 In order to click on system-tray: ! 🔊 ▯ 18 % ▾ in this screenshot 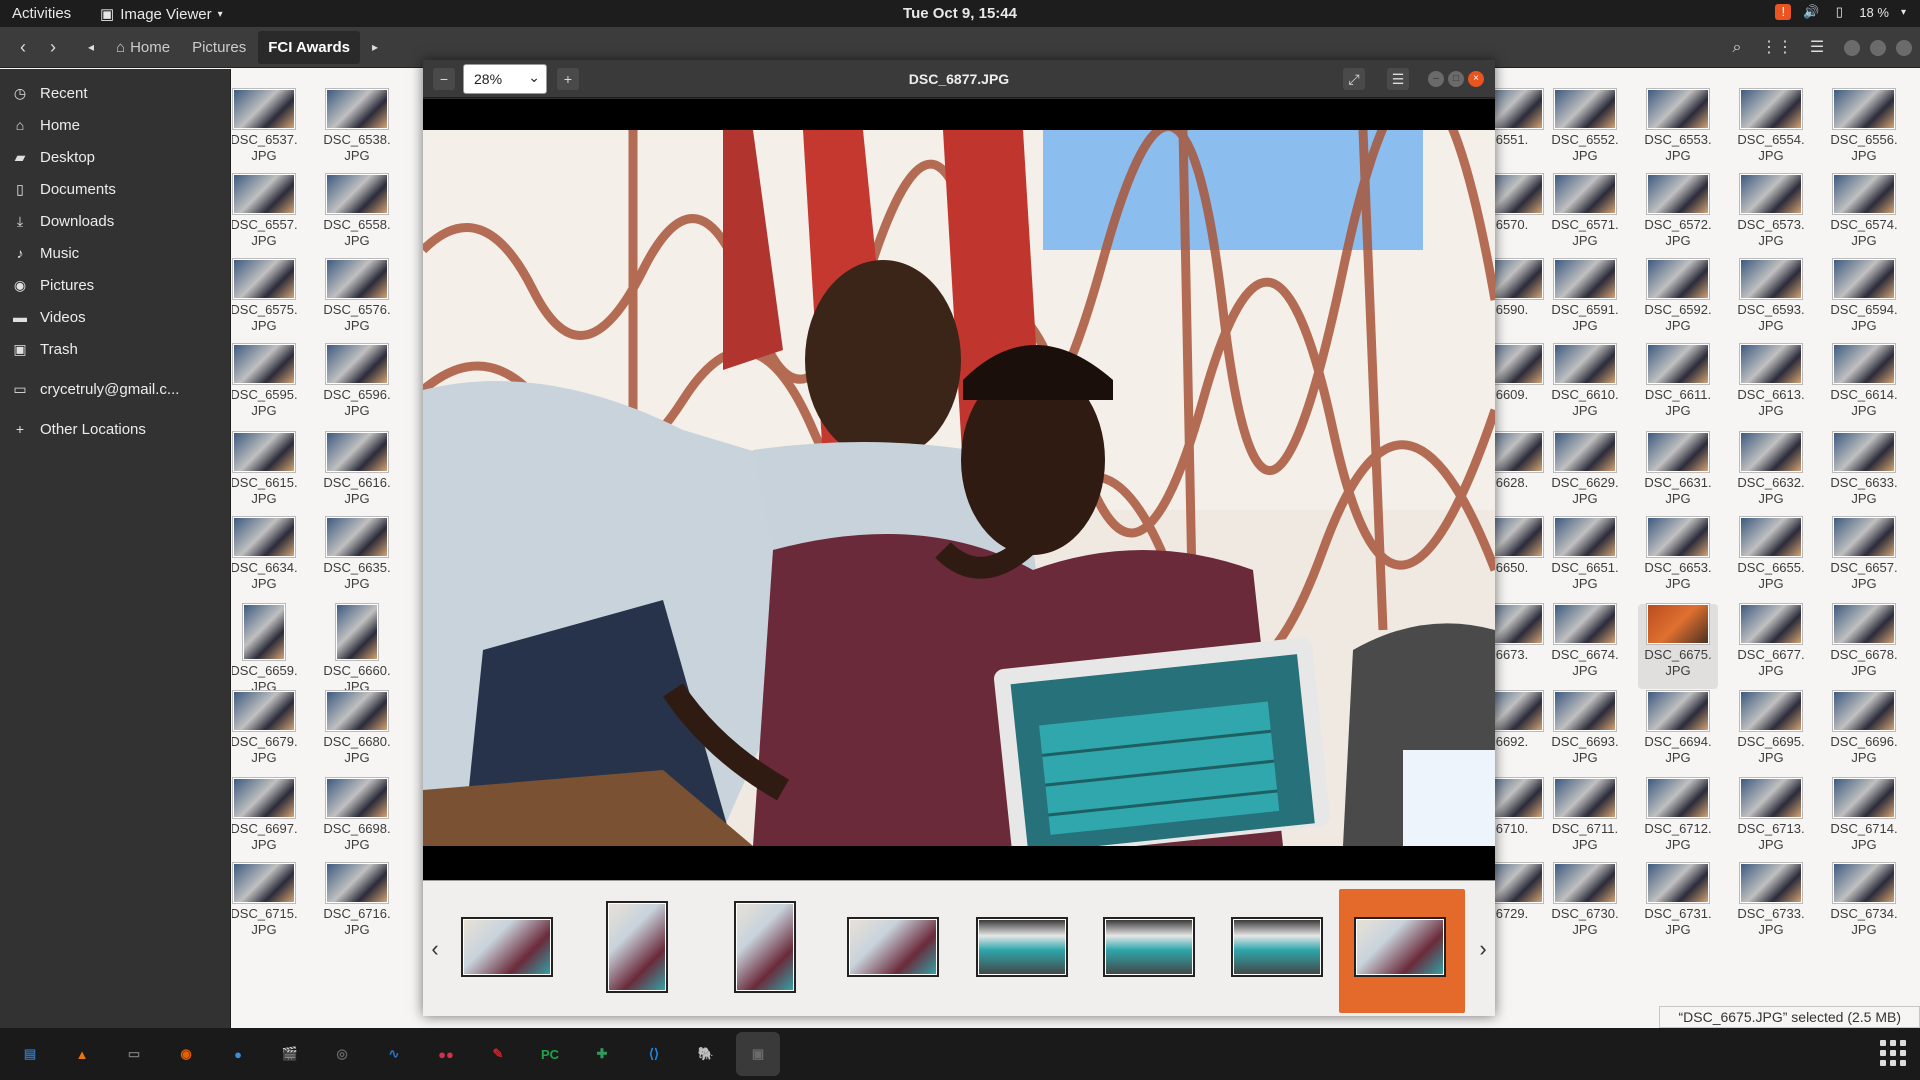, I will do `click(1840, 12)`.